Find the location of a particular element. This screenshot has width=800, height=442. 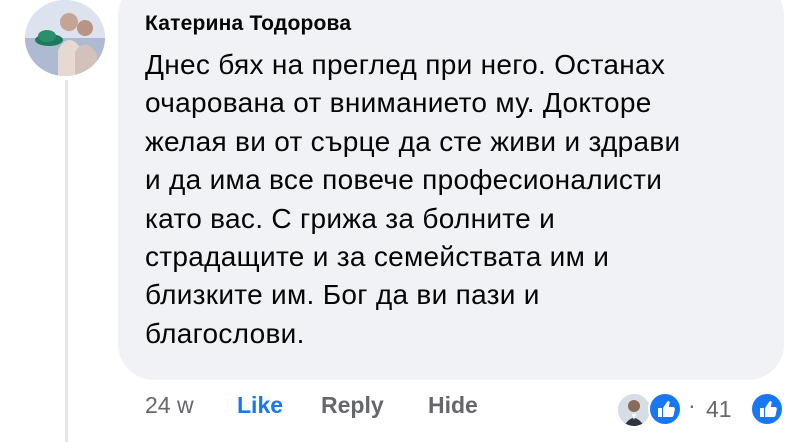

reaction-count: 41 is located at coordinates (719, 409).